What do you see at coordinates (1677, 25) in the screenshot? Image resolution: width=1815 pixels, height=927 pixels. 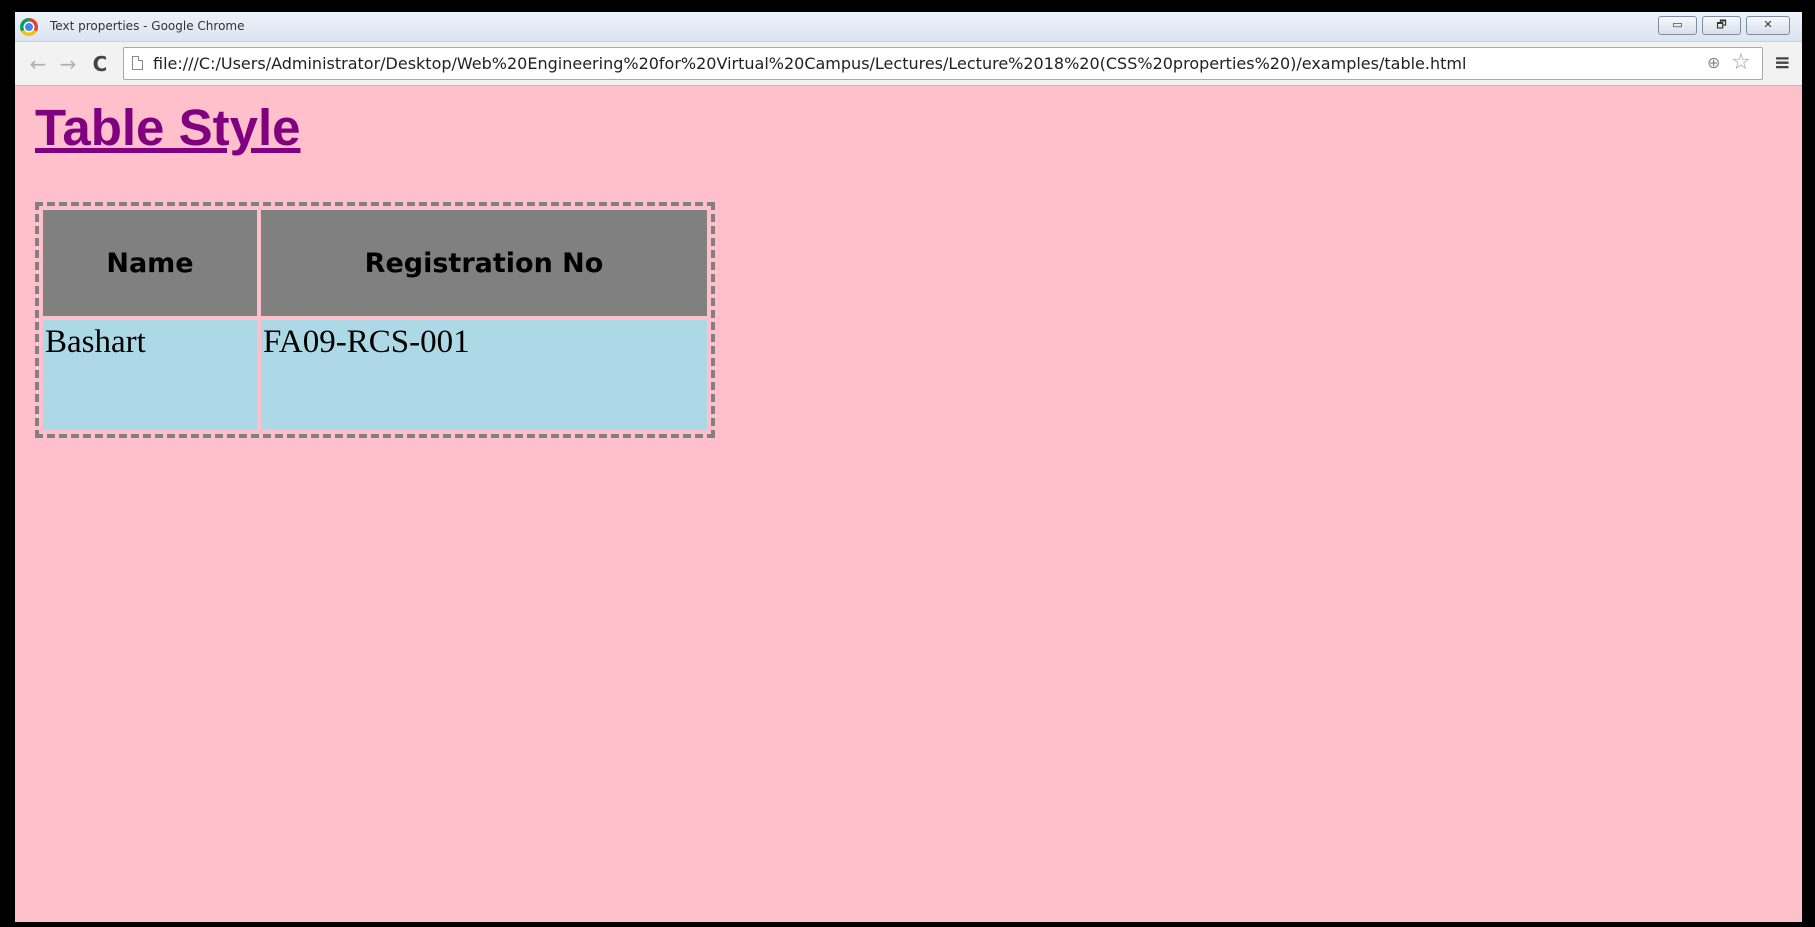 I see `minimize-button: ▭` at bounding box center [1677, 25].